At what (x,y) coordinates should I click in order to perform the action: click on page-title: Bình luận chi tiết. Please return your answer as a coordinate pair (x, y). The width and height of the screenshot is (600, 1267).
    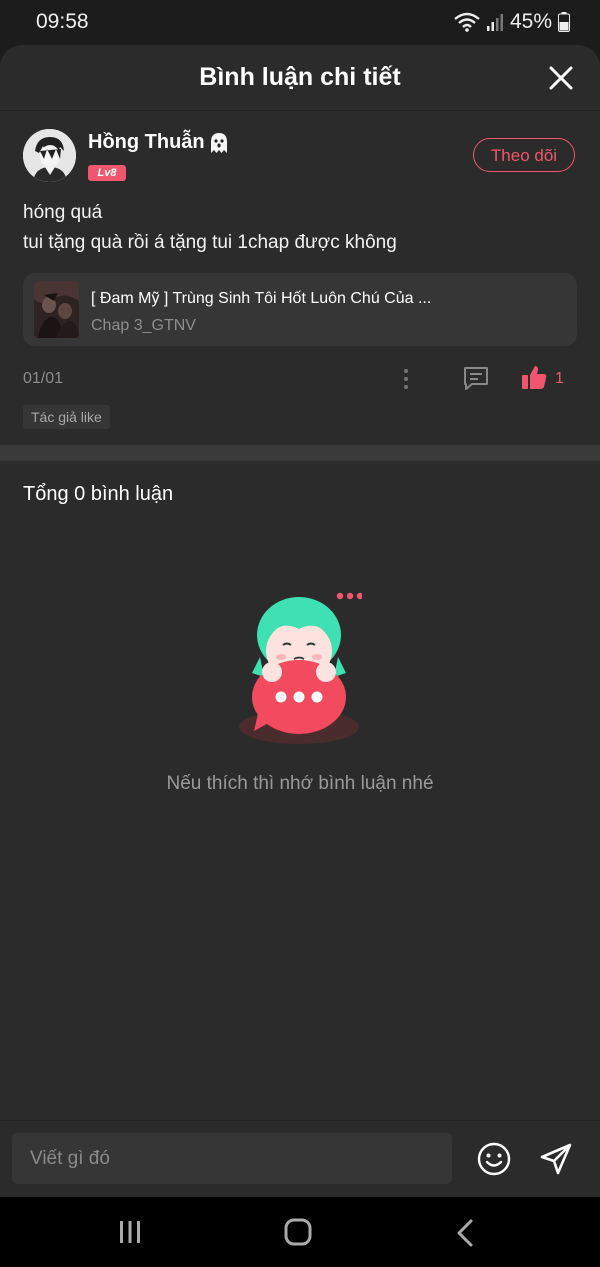
    Looking at the image, I should click on (300, 77).